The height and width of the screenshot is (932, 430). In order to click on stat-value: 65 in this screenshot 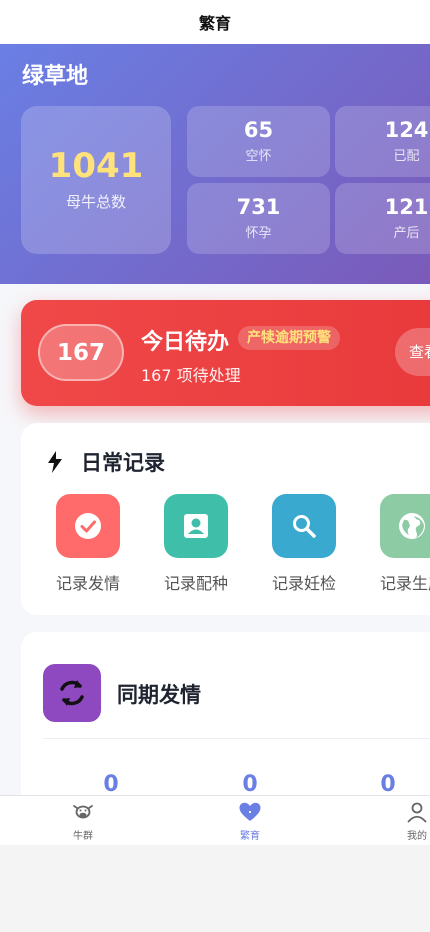, I will do `click(258, 129)`.